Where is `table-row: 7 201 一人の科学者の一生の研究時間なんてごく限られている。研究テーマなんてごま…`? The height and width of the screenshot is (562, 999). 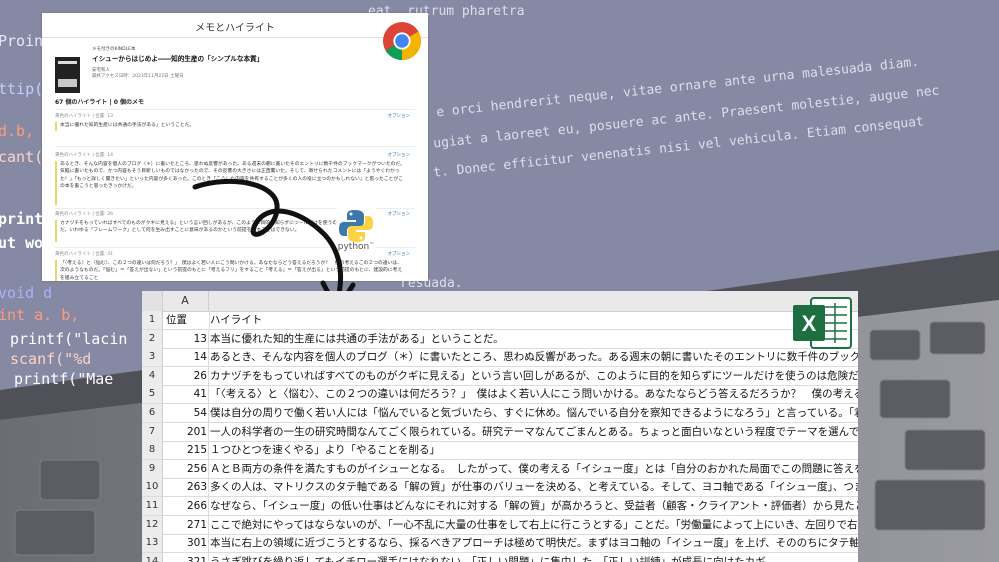 table-row: 7 201 一人の科学者の一生の研究時間なんてごく限られている。研究テーマなんてごま… is located at coordinates (500, 432).